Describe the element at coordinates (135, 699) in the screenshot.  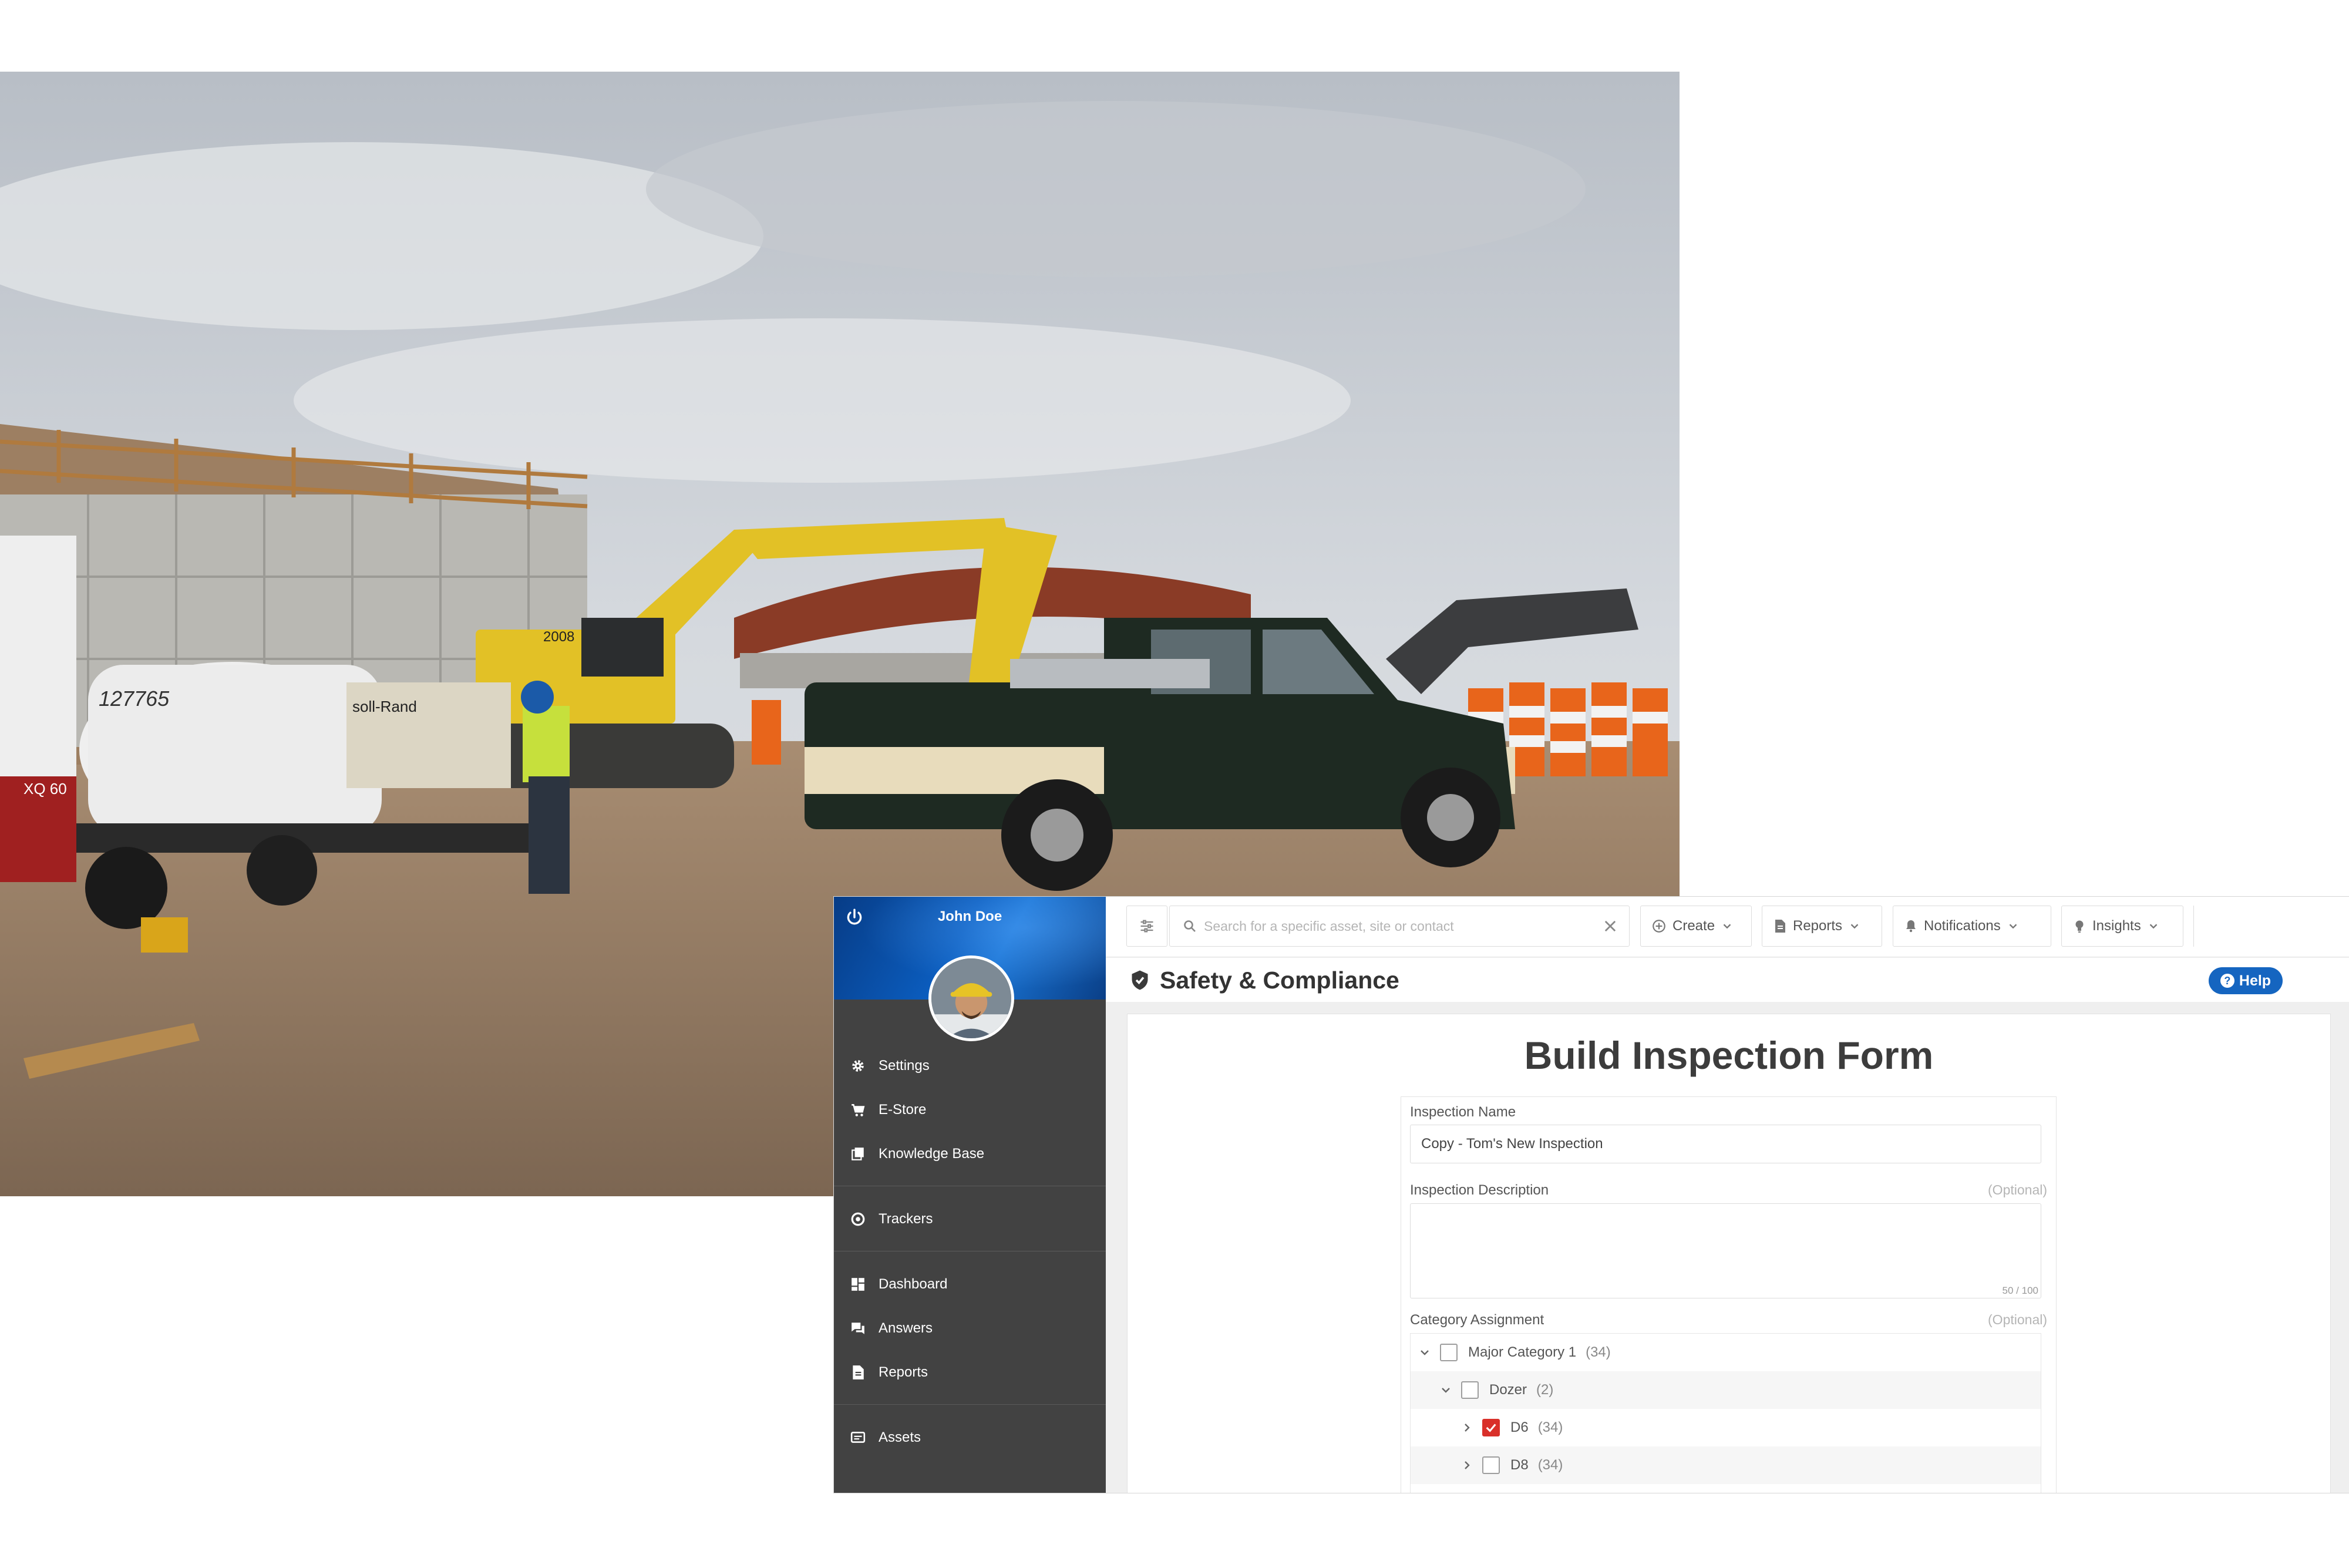
I see `svg-text: 127765` at that location.